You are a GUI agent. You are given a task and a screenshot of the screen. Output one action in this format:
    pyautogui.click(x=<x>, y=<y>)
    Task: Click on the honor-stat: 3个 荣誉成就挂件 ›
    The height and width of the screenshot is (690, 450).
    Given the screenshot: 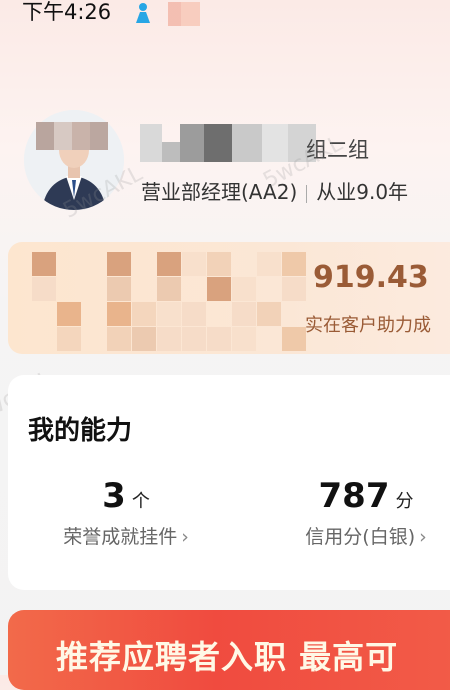 What is the action you would take?
    pyautogui.click(x=126, y=512)
    